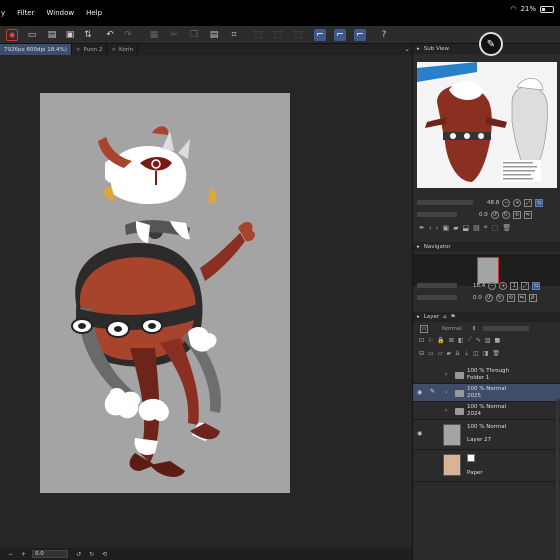  Describe the element at coordinates (421, 340) in the screenshot. I see `clip-icon: ⊡` at that location.